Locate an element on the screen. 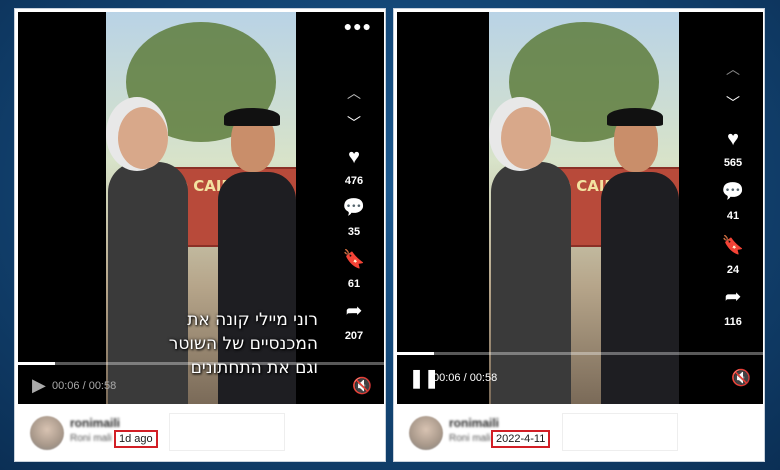  post-footer: ronimaili Roni mali 2022-4-11 is located at coordinates (580, 433).